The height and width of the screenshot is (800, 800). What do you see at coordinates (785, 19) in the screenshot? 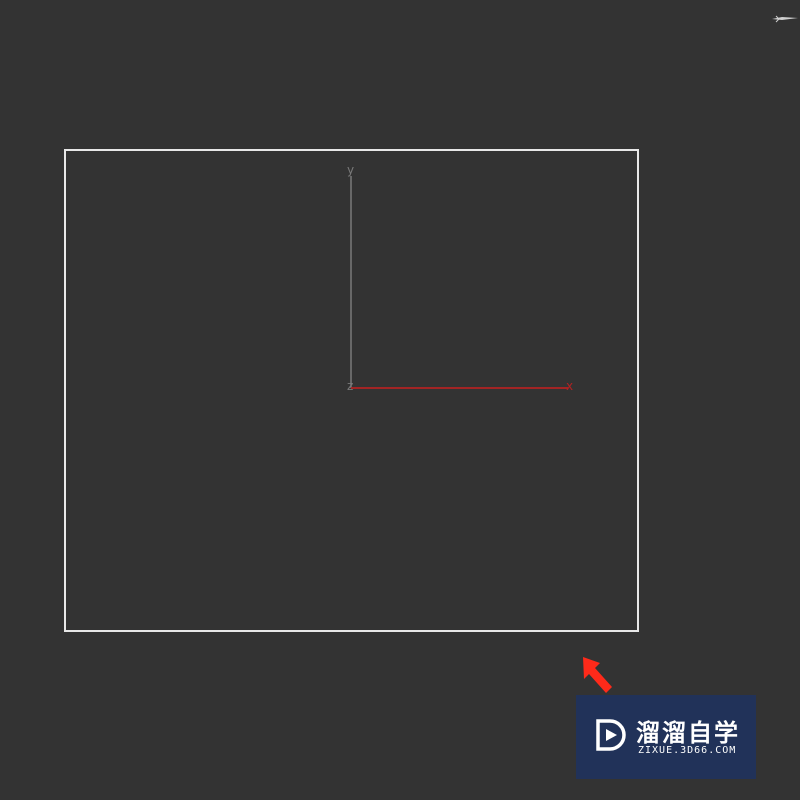
I see `scale-tool-cursor-icon` at bounding box center [785, 19].